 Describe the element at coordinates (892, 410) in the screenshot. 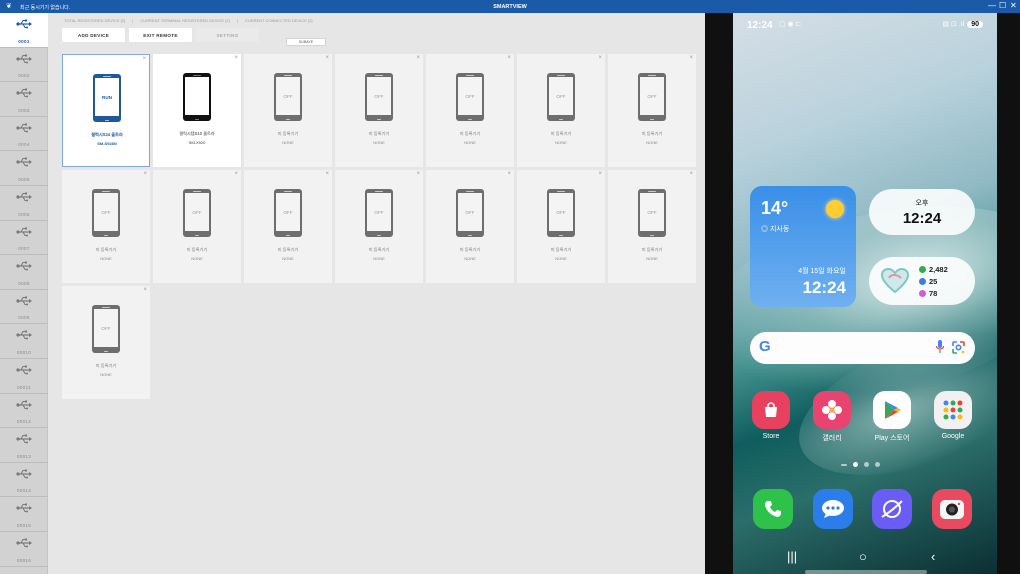

I see `play-store-icon` at that location.